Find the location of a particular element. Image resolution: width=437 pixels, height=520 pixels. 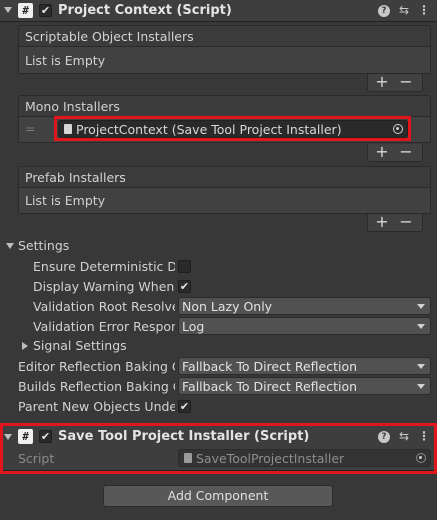

component-enabled-checkbox: ✔ is located at coordinates (45, 10).